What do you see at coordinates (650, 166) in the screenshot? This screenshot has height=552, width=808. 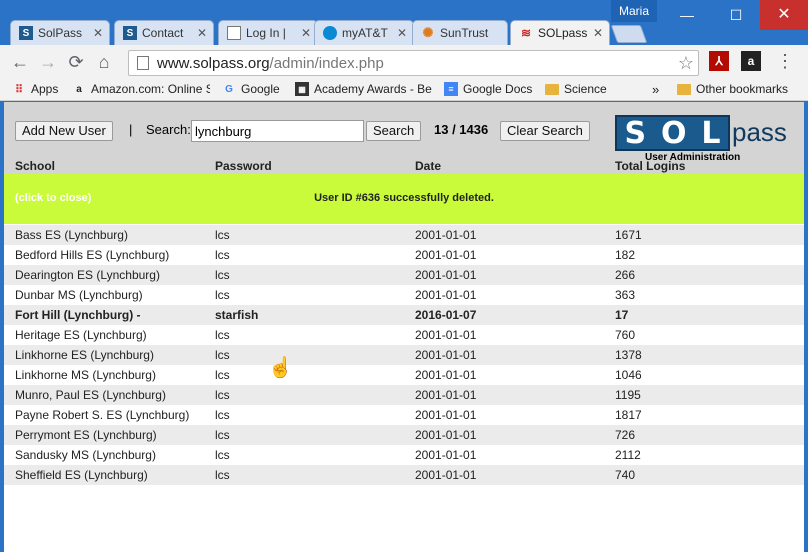 I see `column-header-total-logins: Total Logins` at bounding box center [650, 166].